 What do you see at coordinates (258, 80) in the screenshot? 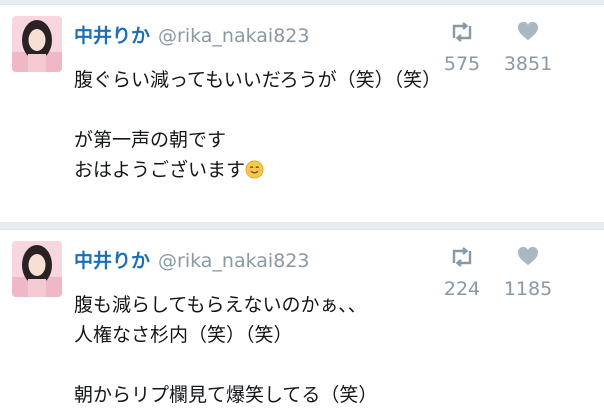
I see `tweet-text-line: 腹ぐらい減ってもいいだろうが（笑）（笑）` at bounding box center [258, 80].